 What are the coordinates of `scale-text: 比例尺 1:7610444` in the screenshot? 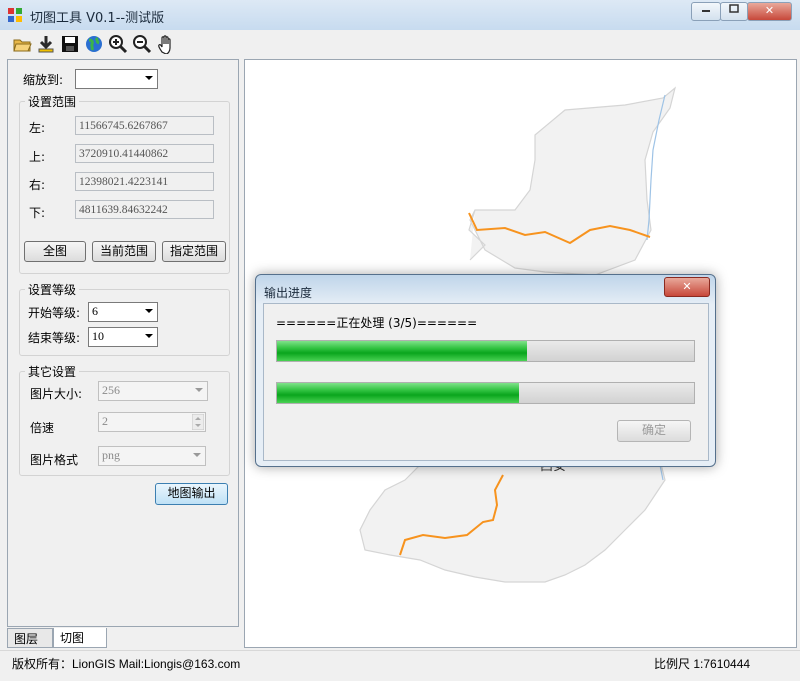 It's located at (702, 664).